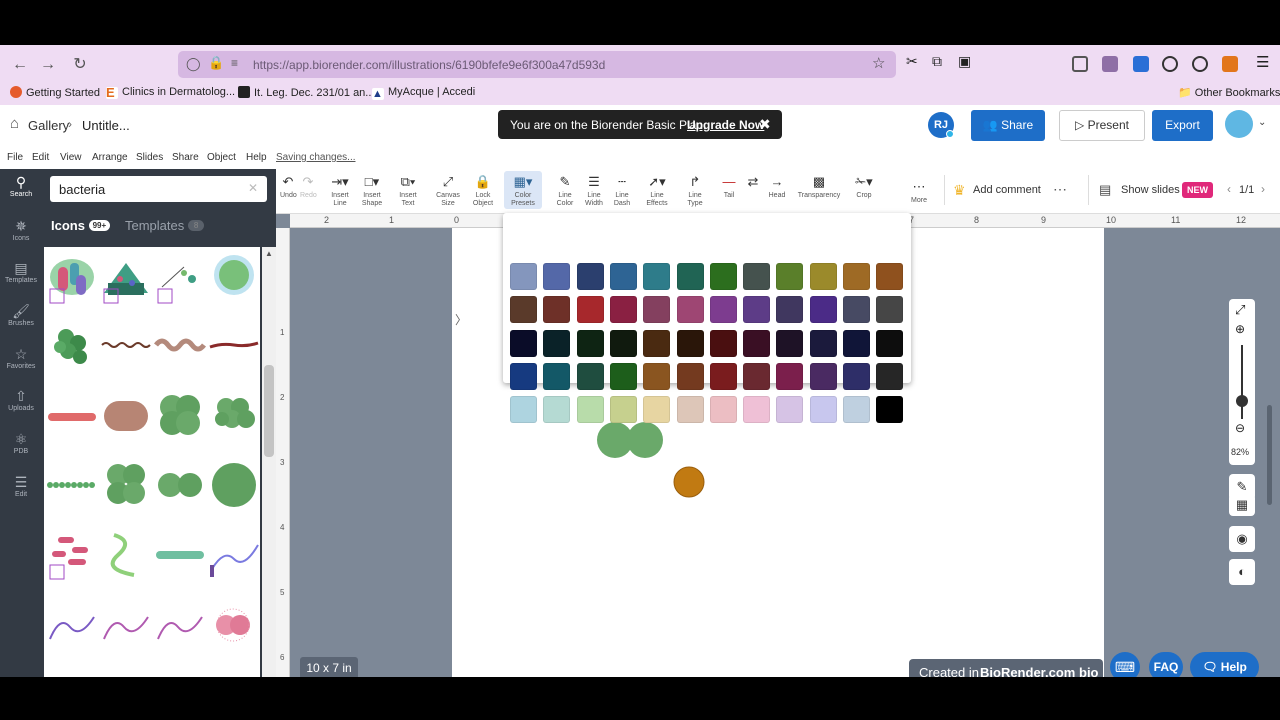 This screenshot has width=1280, height=720. I want to click on crop-button: ✁▾ Crop, so click(864, 187).